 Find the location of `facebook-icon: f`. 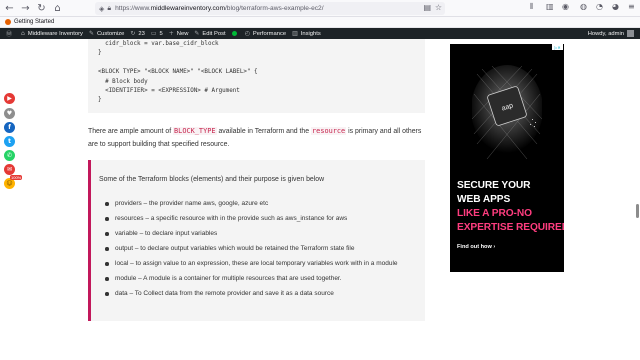

facebook-icon: f is located at coordinates (9, 127).